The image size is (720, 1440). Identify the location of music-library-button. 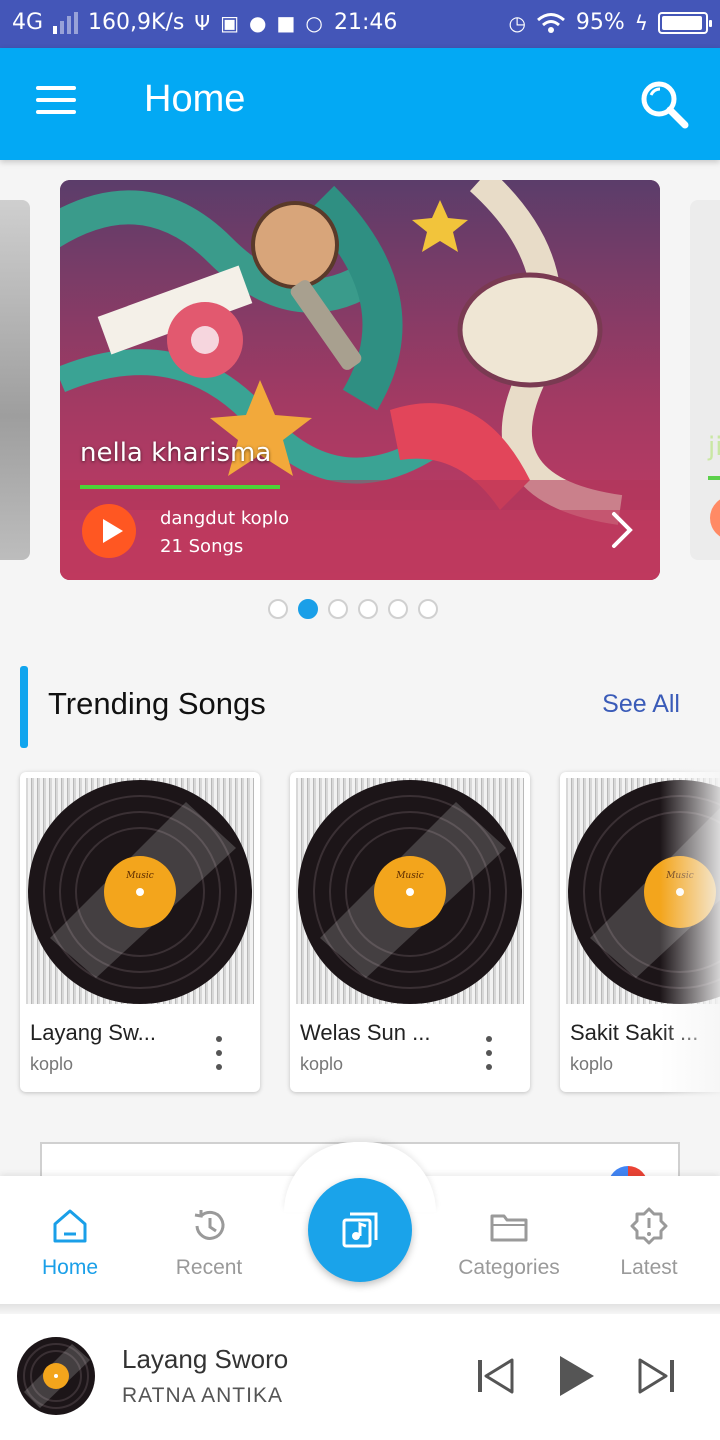
(360, 1230).